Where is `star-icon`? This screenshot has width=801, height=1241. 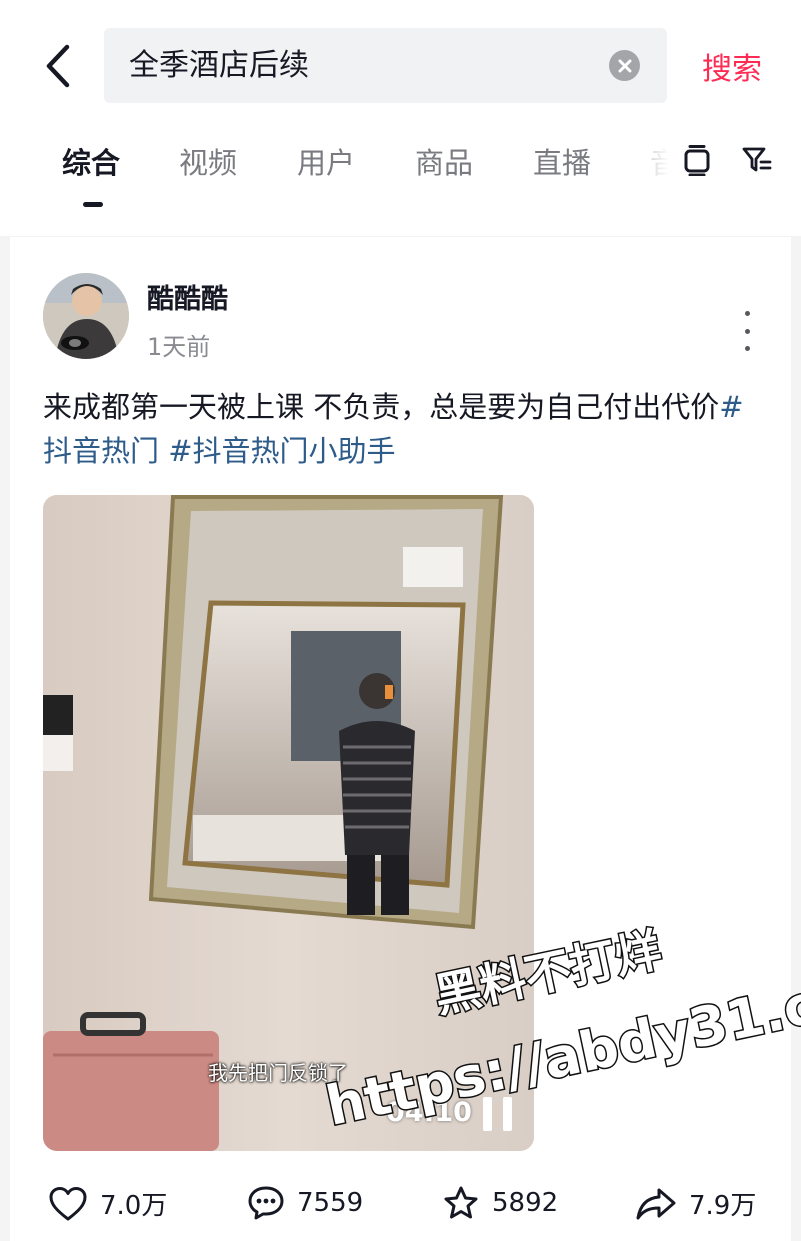
star-icon is located at coordinates (461, 1202).